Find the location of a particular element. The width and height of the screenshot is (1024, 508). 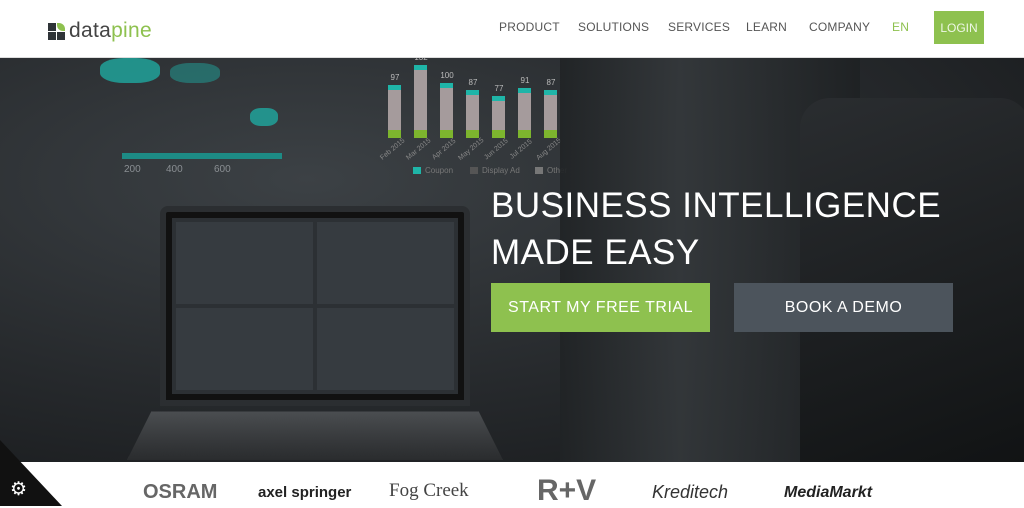

bar-value-label: 132 is located at coordinates (421, 60).